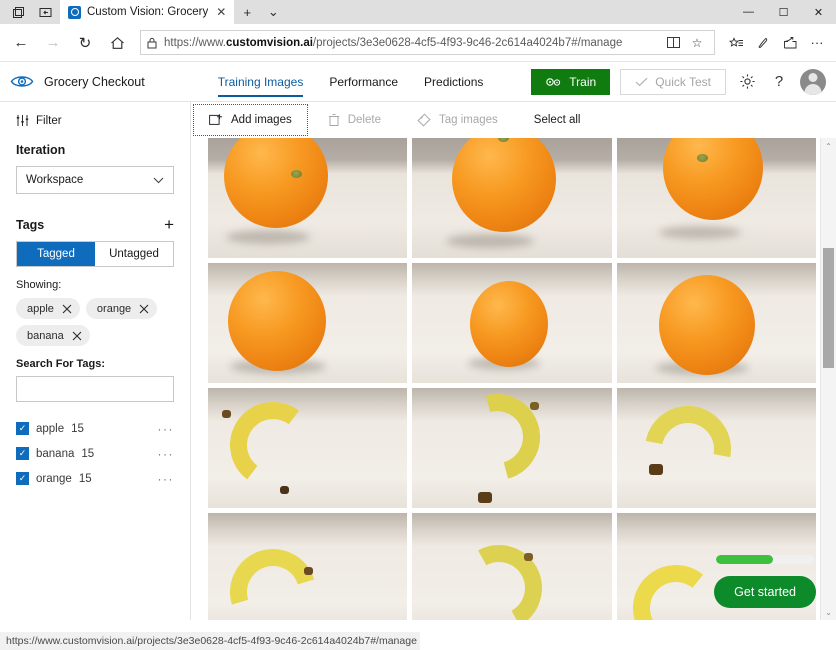  Describe the element at coordinates (673, 43) in the screenshot. I see `reading-view-icon` at that location.